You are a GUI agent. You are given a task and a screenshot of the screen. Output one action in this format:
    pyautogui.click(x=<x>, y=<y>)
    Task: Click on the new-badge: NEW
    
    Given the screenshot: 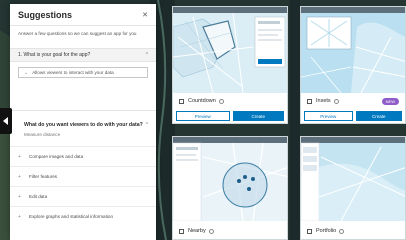 What is the action you would take?
    pyautogui.click(x=390, y=101)
    